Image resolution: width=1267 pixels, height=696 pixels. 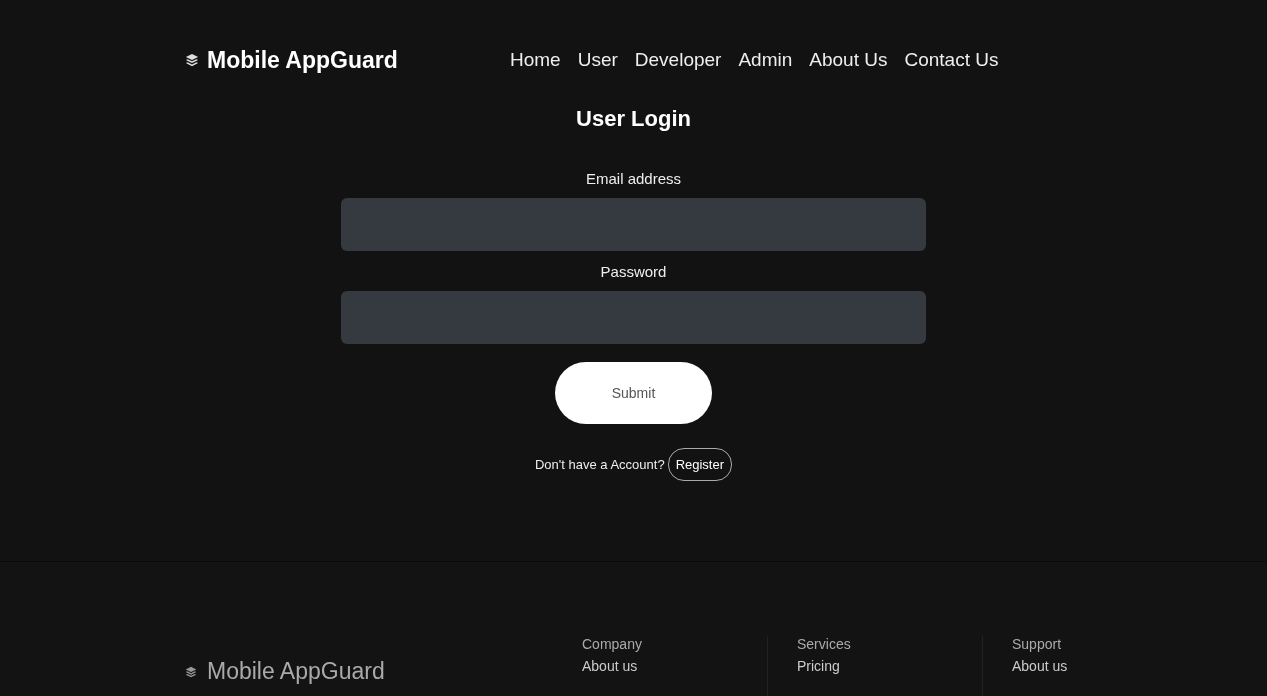 I want to click on footer-link: Pricing, so click(x=874, y=666).